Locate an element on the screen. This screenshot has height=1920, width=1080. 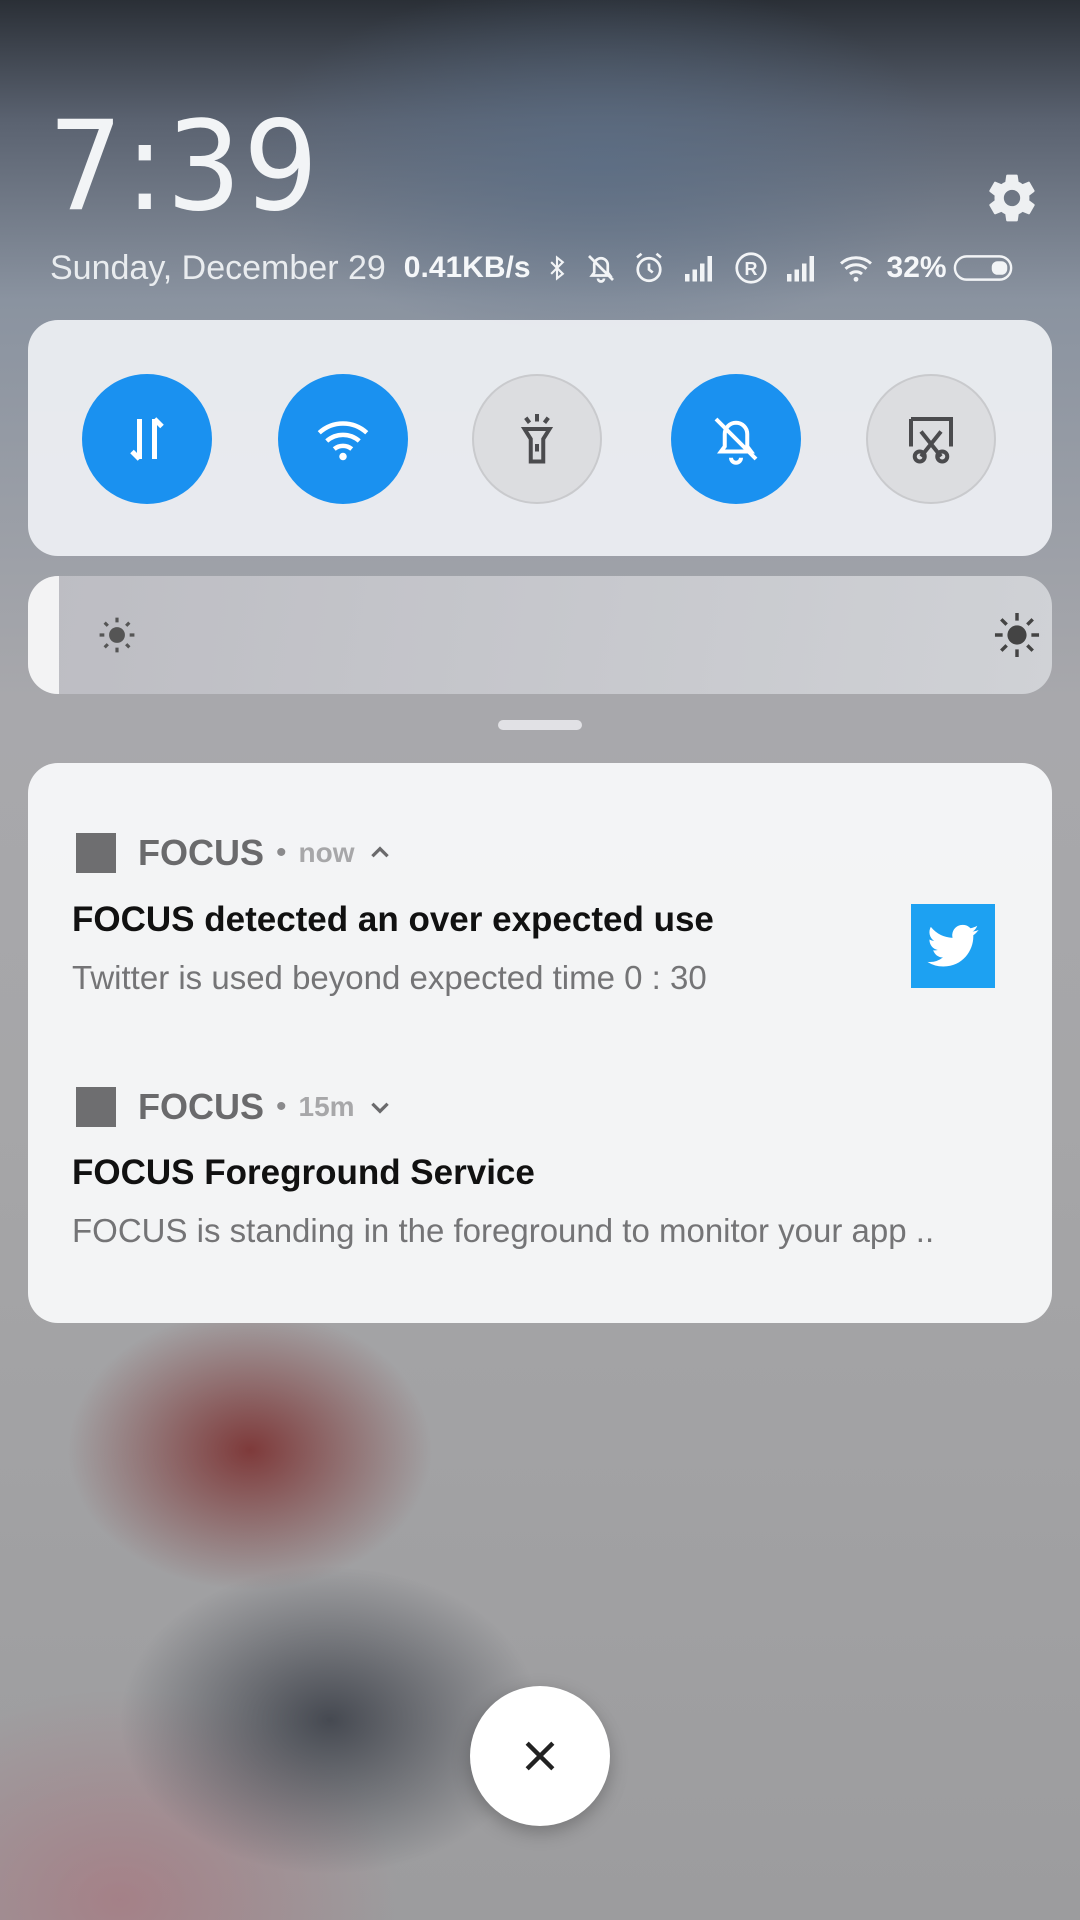
close-icon is located at coordinates (540, 1756).